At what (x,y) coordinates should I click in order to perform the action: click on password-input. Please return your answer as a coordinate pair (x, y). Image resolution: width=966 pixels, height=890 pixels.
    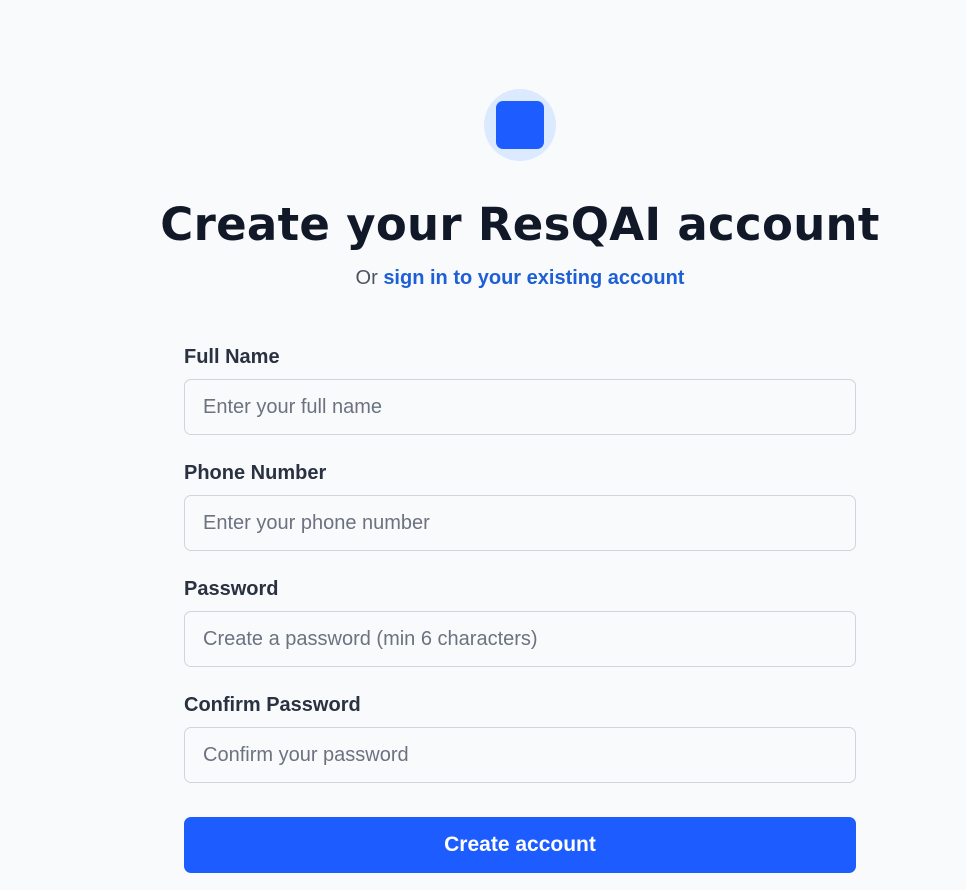
    Looking at the image, I should click on (520, 639).